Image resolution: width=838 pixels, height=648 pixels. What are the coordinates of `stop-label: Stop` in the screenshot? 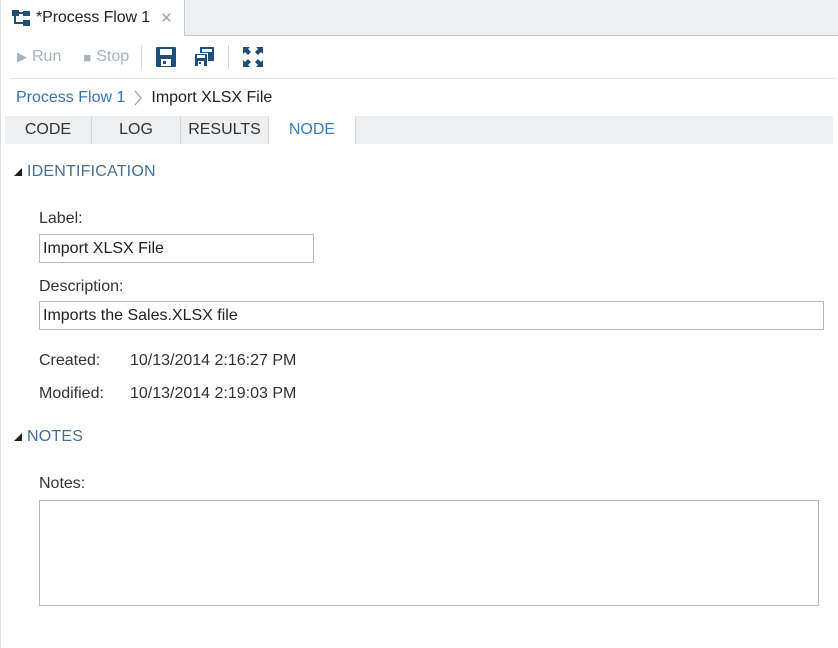 It's located at (113, 56).